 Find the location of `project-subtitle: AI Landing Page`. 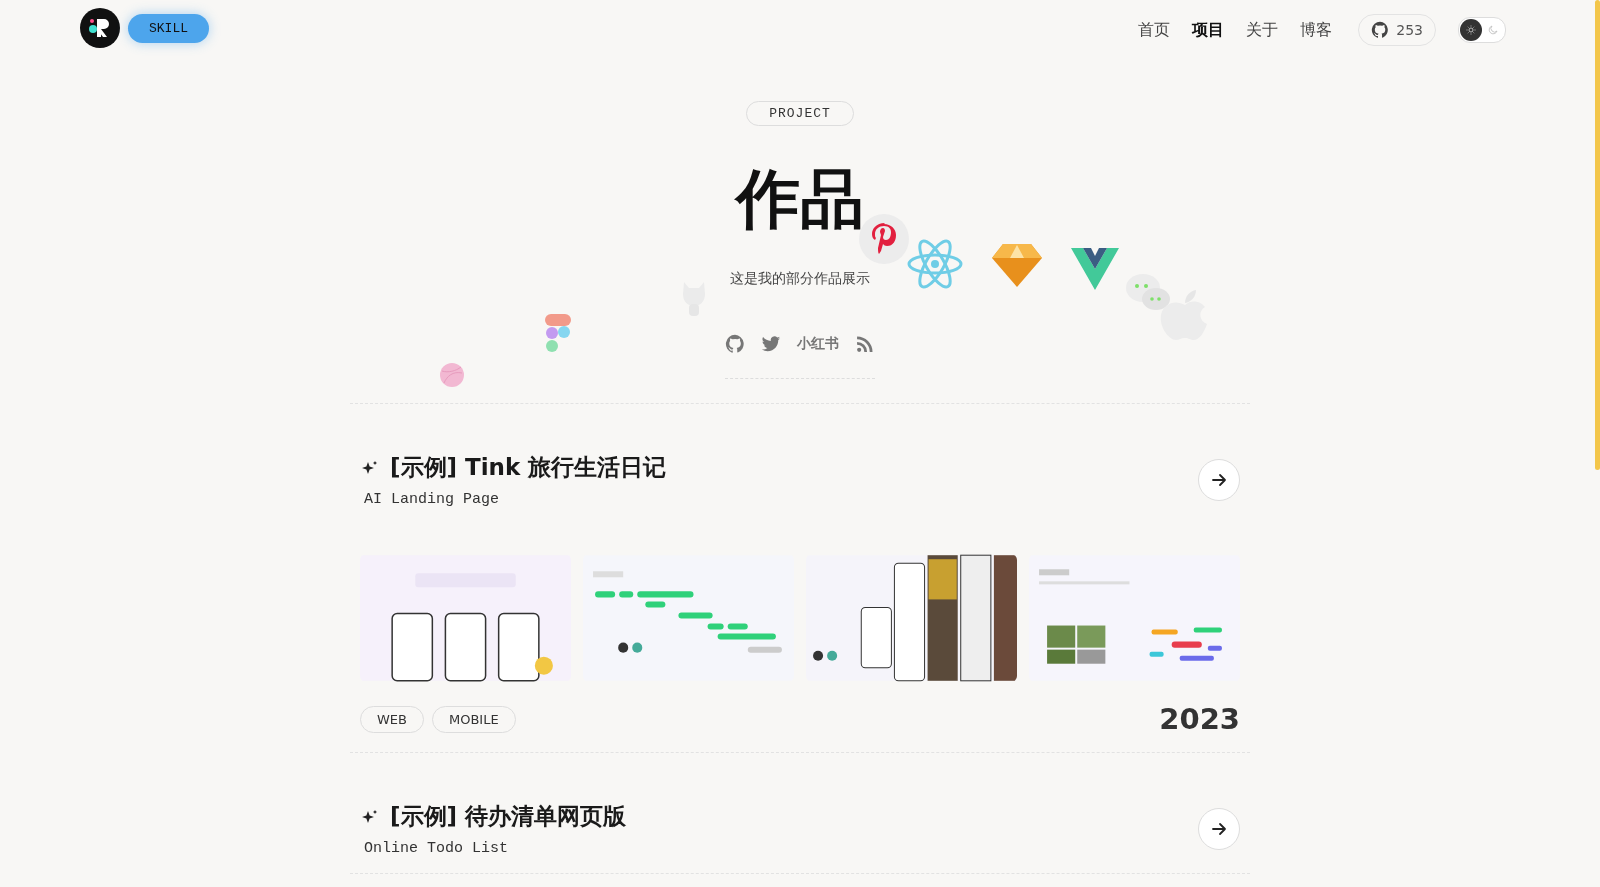

project-subtitle: AI Landing Page is located at coordinates (432, 500).